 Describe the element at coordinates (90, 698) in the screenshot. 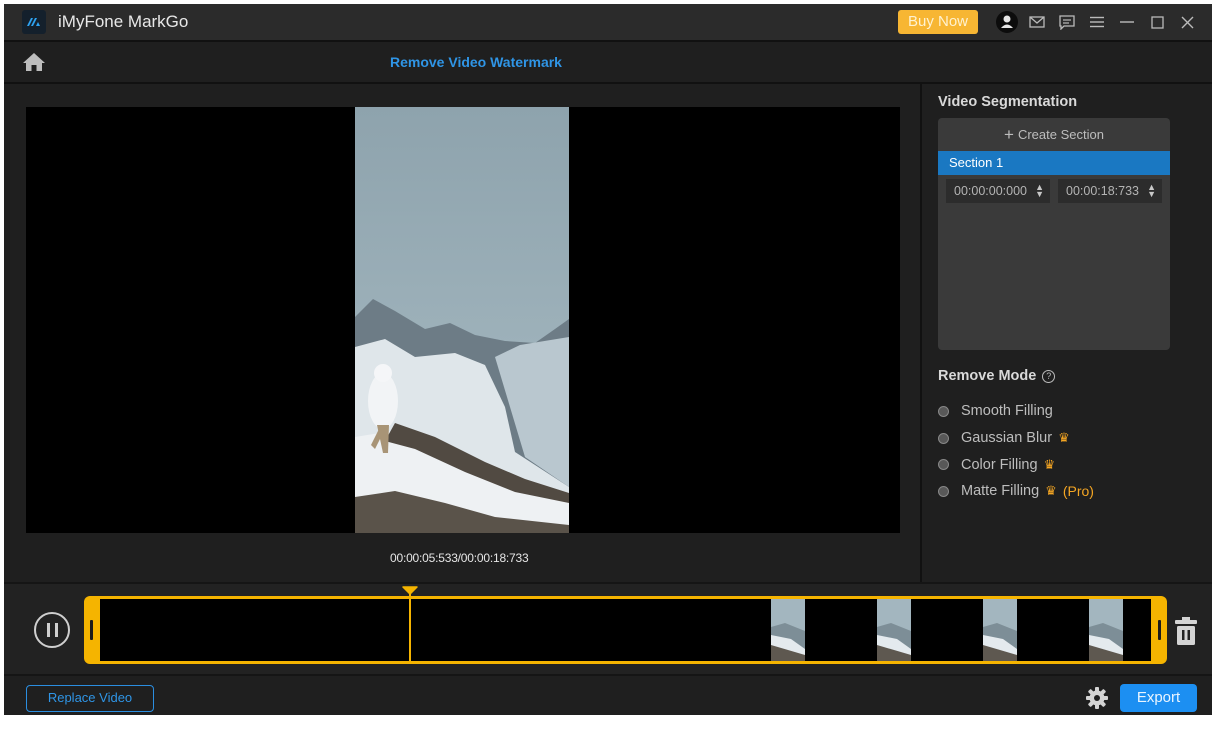

I see `replace-video-button: Replace Video` at that location.